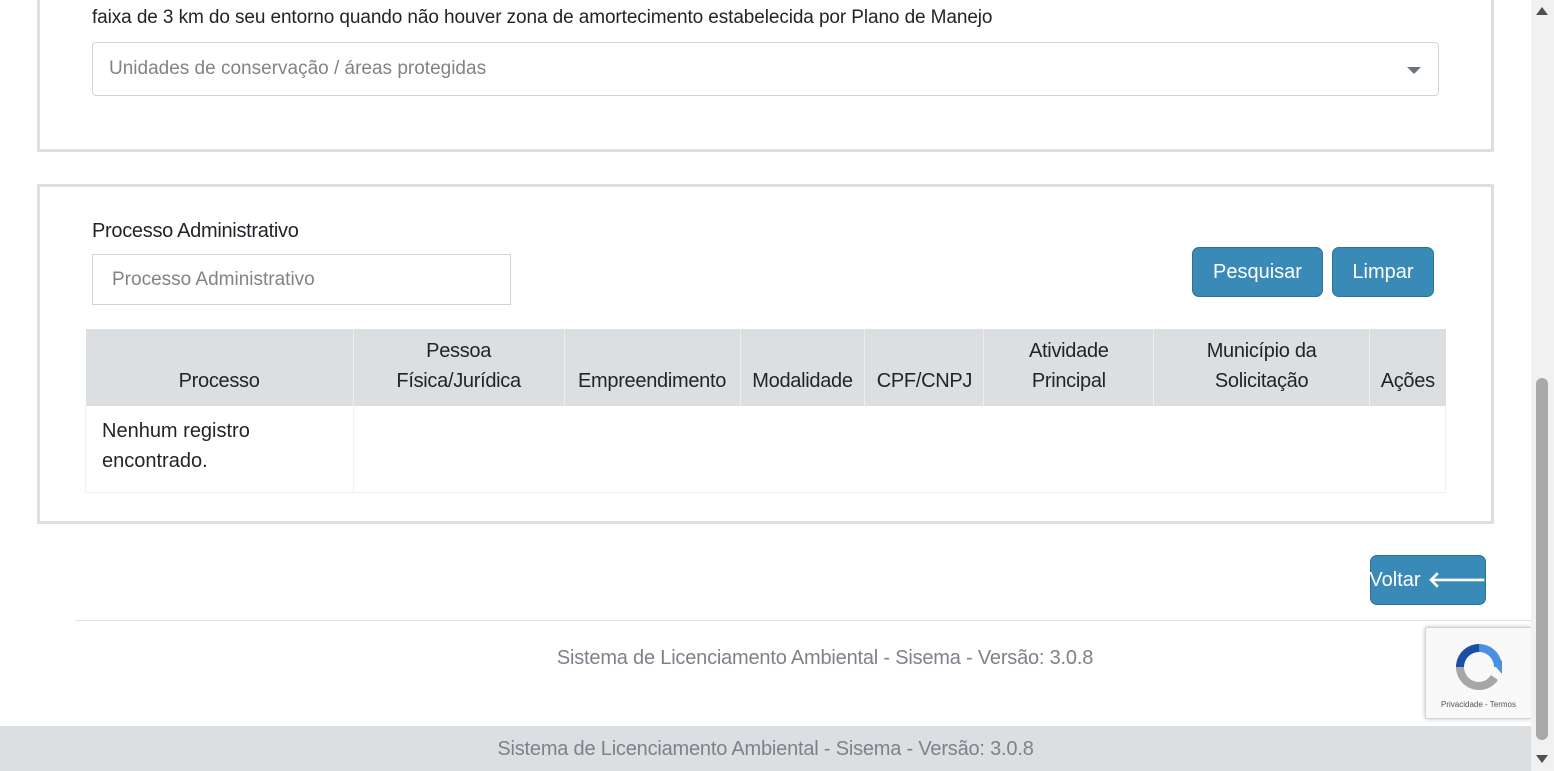  Describe the element at coordinates (1542, 759) in the screenshot. I see `scroll-down-icon` at that location.